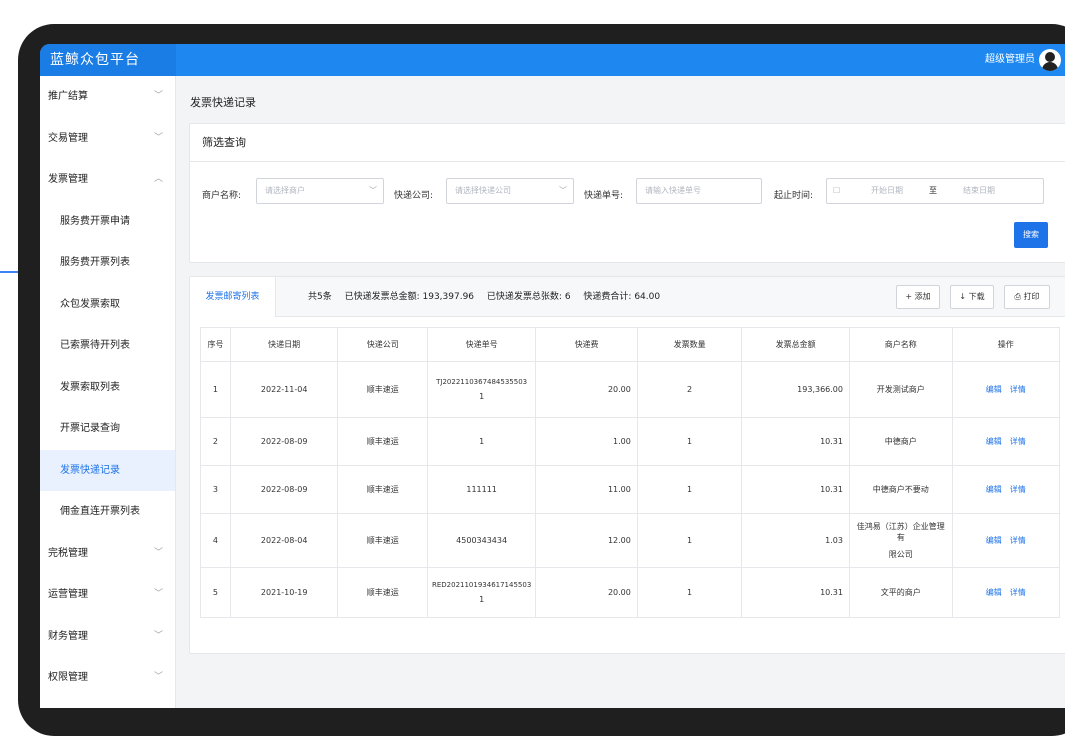  What do you see at coordinates (586, 344) in the screenshot?
I see `column-header: 快递费` at bounding box center [586, 344].